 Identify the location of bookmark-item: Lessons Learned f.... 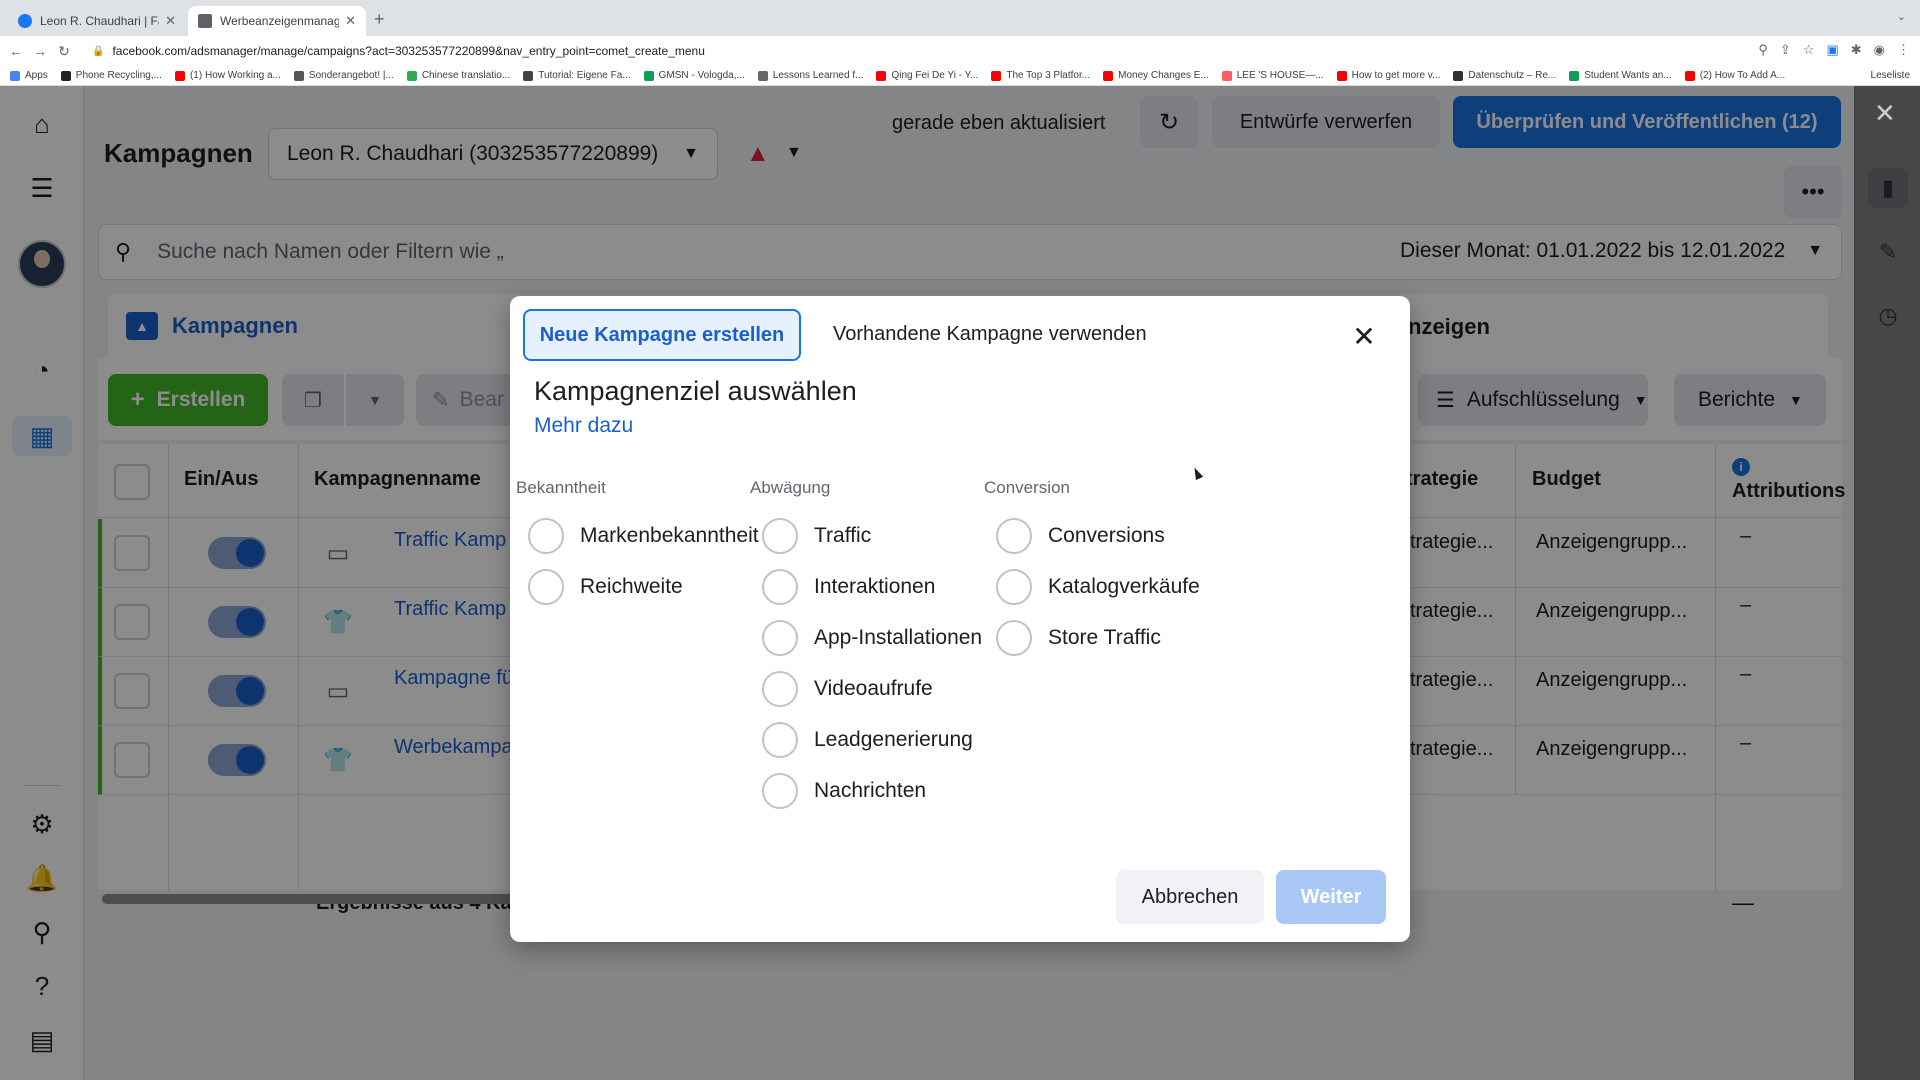
(810, 75).